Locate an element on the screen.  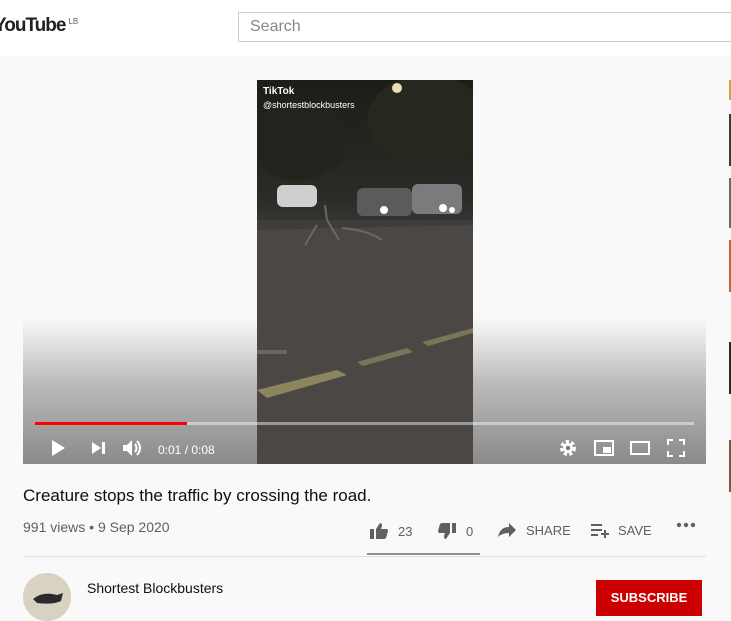
save-label: SAVE is located at coordinates (635, 530).